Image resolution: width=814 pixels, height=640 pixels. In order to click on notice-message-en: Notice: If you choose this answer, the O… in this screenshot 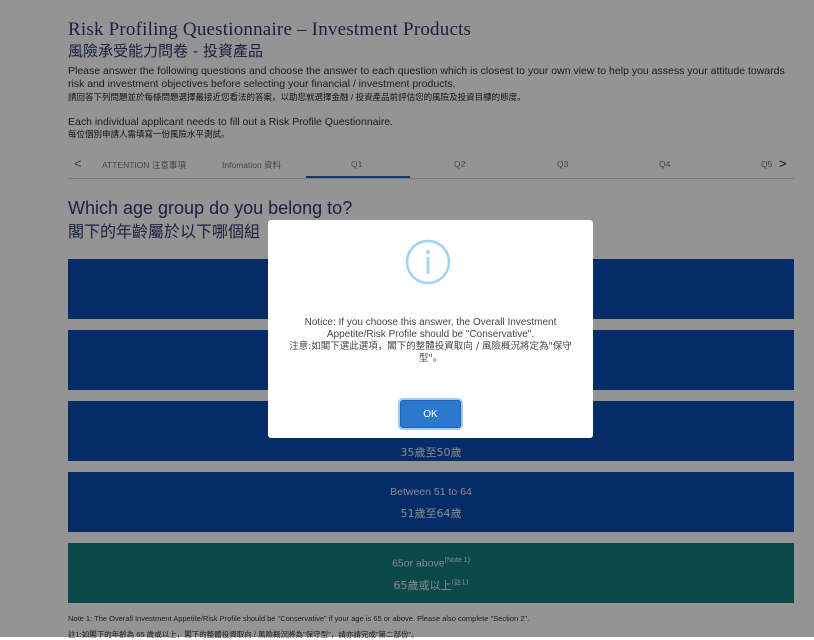, I will do `click(430, 328)`.